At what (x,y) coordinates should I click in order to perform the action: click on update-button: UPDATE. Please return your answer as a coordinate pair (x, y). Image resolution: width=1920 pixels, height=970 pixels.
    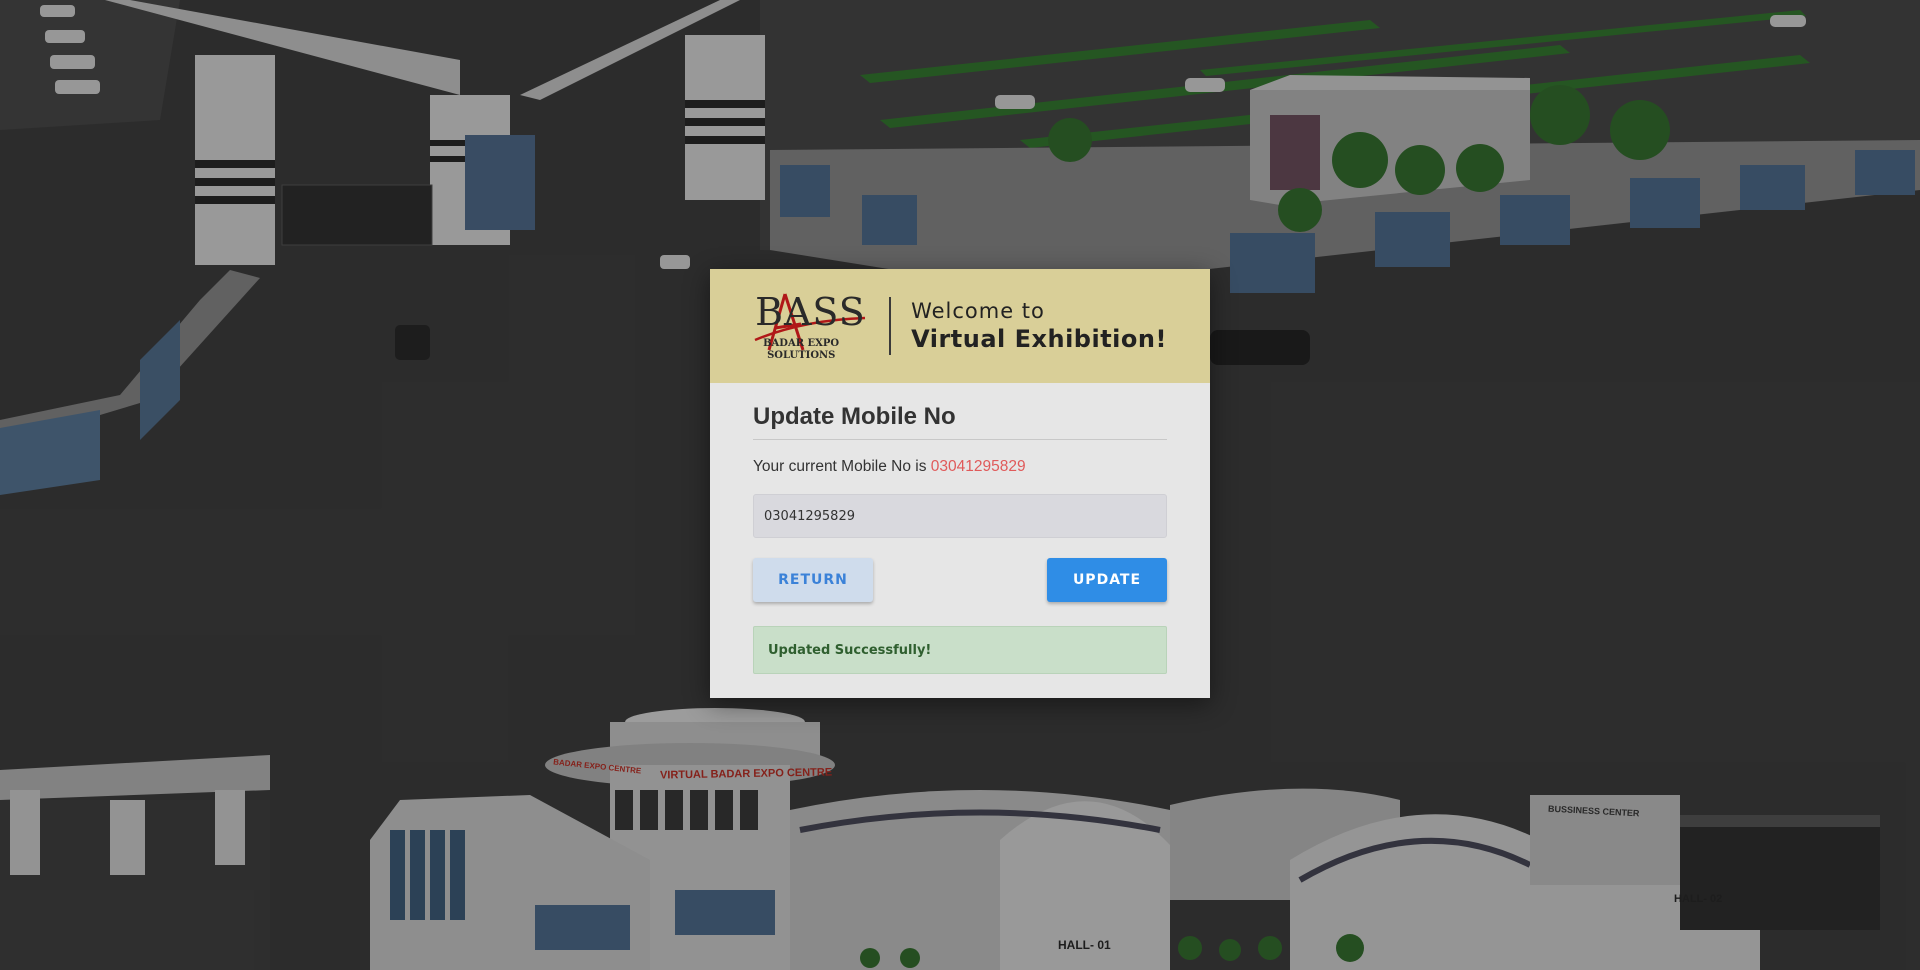
    Looking at the image, I should click on (1107, 580).